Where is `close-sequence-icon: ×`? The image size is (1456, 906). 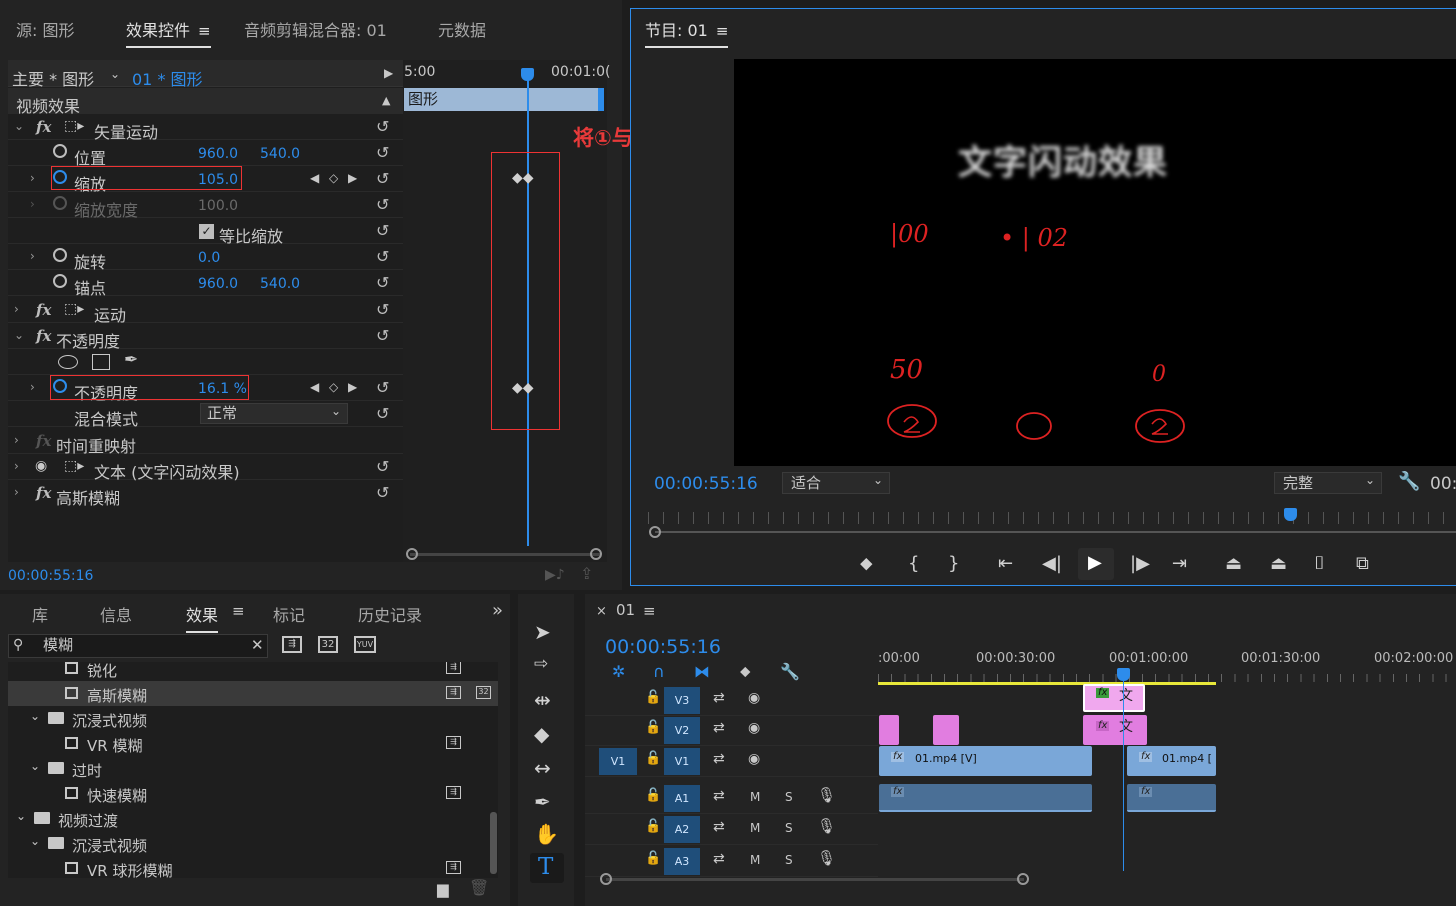
close-sequence-icon: × is located at coordinates (601, 611).